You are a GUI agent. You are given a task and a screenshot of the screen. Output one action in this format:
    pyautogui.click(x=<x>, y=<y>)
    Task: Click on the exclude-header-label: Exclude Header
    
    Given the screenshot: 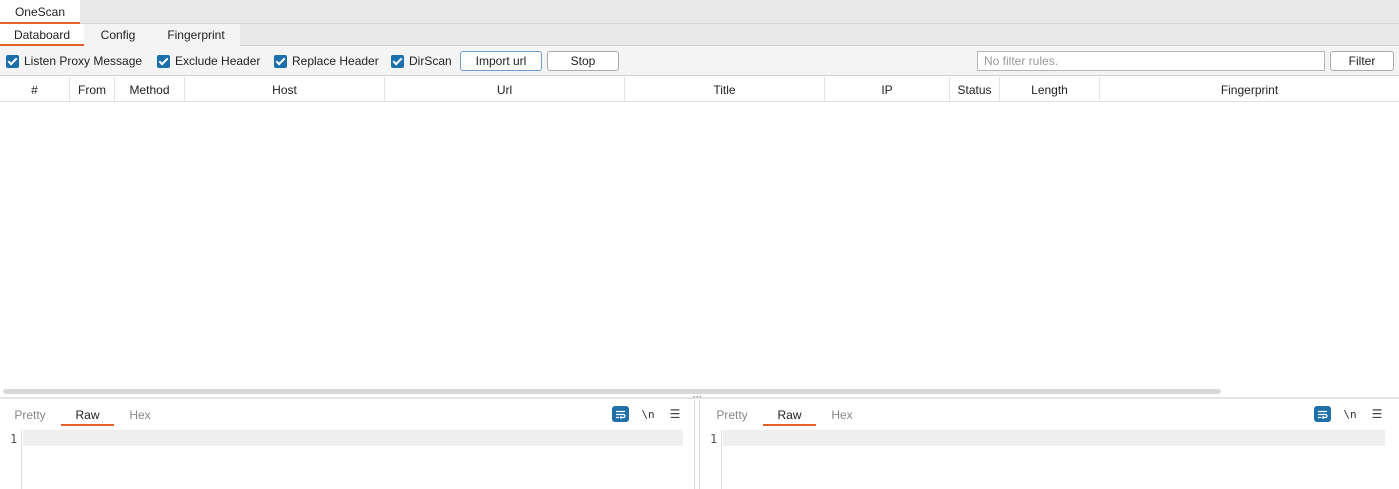 What is the action you would take?
    pyautogui.click(x=218, y=61)
    